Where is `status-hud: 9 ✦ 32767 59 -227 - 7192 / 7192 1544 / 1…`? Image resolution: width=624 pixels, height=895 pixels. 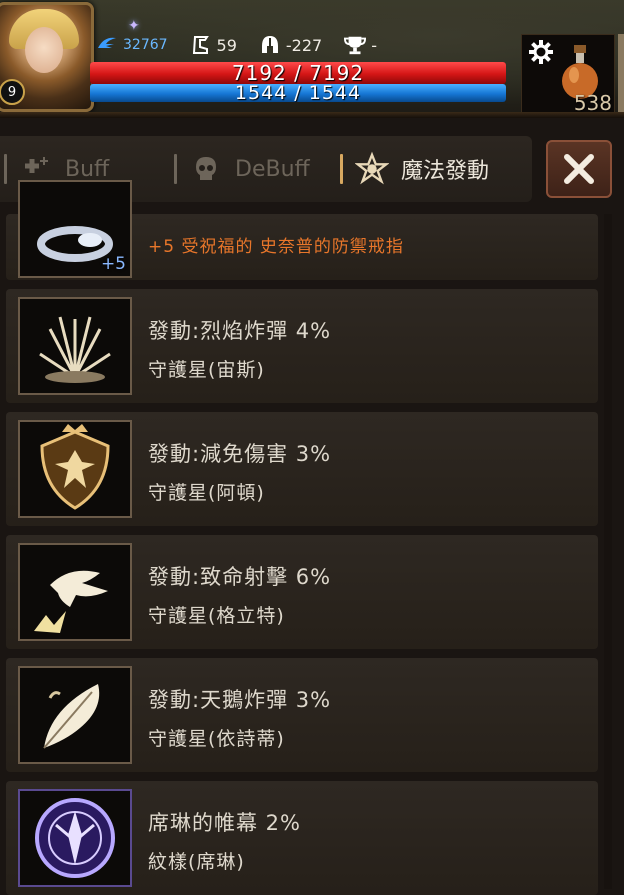 status-hud: 9 ✦ 32767 59 -227 - 7192 / 7192 1544 / 1… is located at coordinates (312, 59).